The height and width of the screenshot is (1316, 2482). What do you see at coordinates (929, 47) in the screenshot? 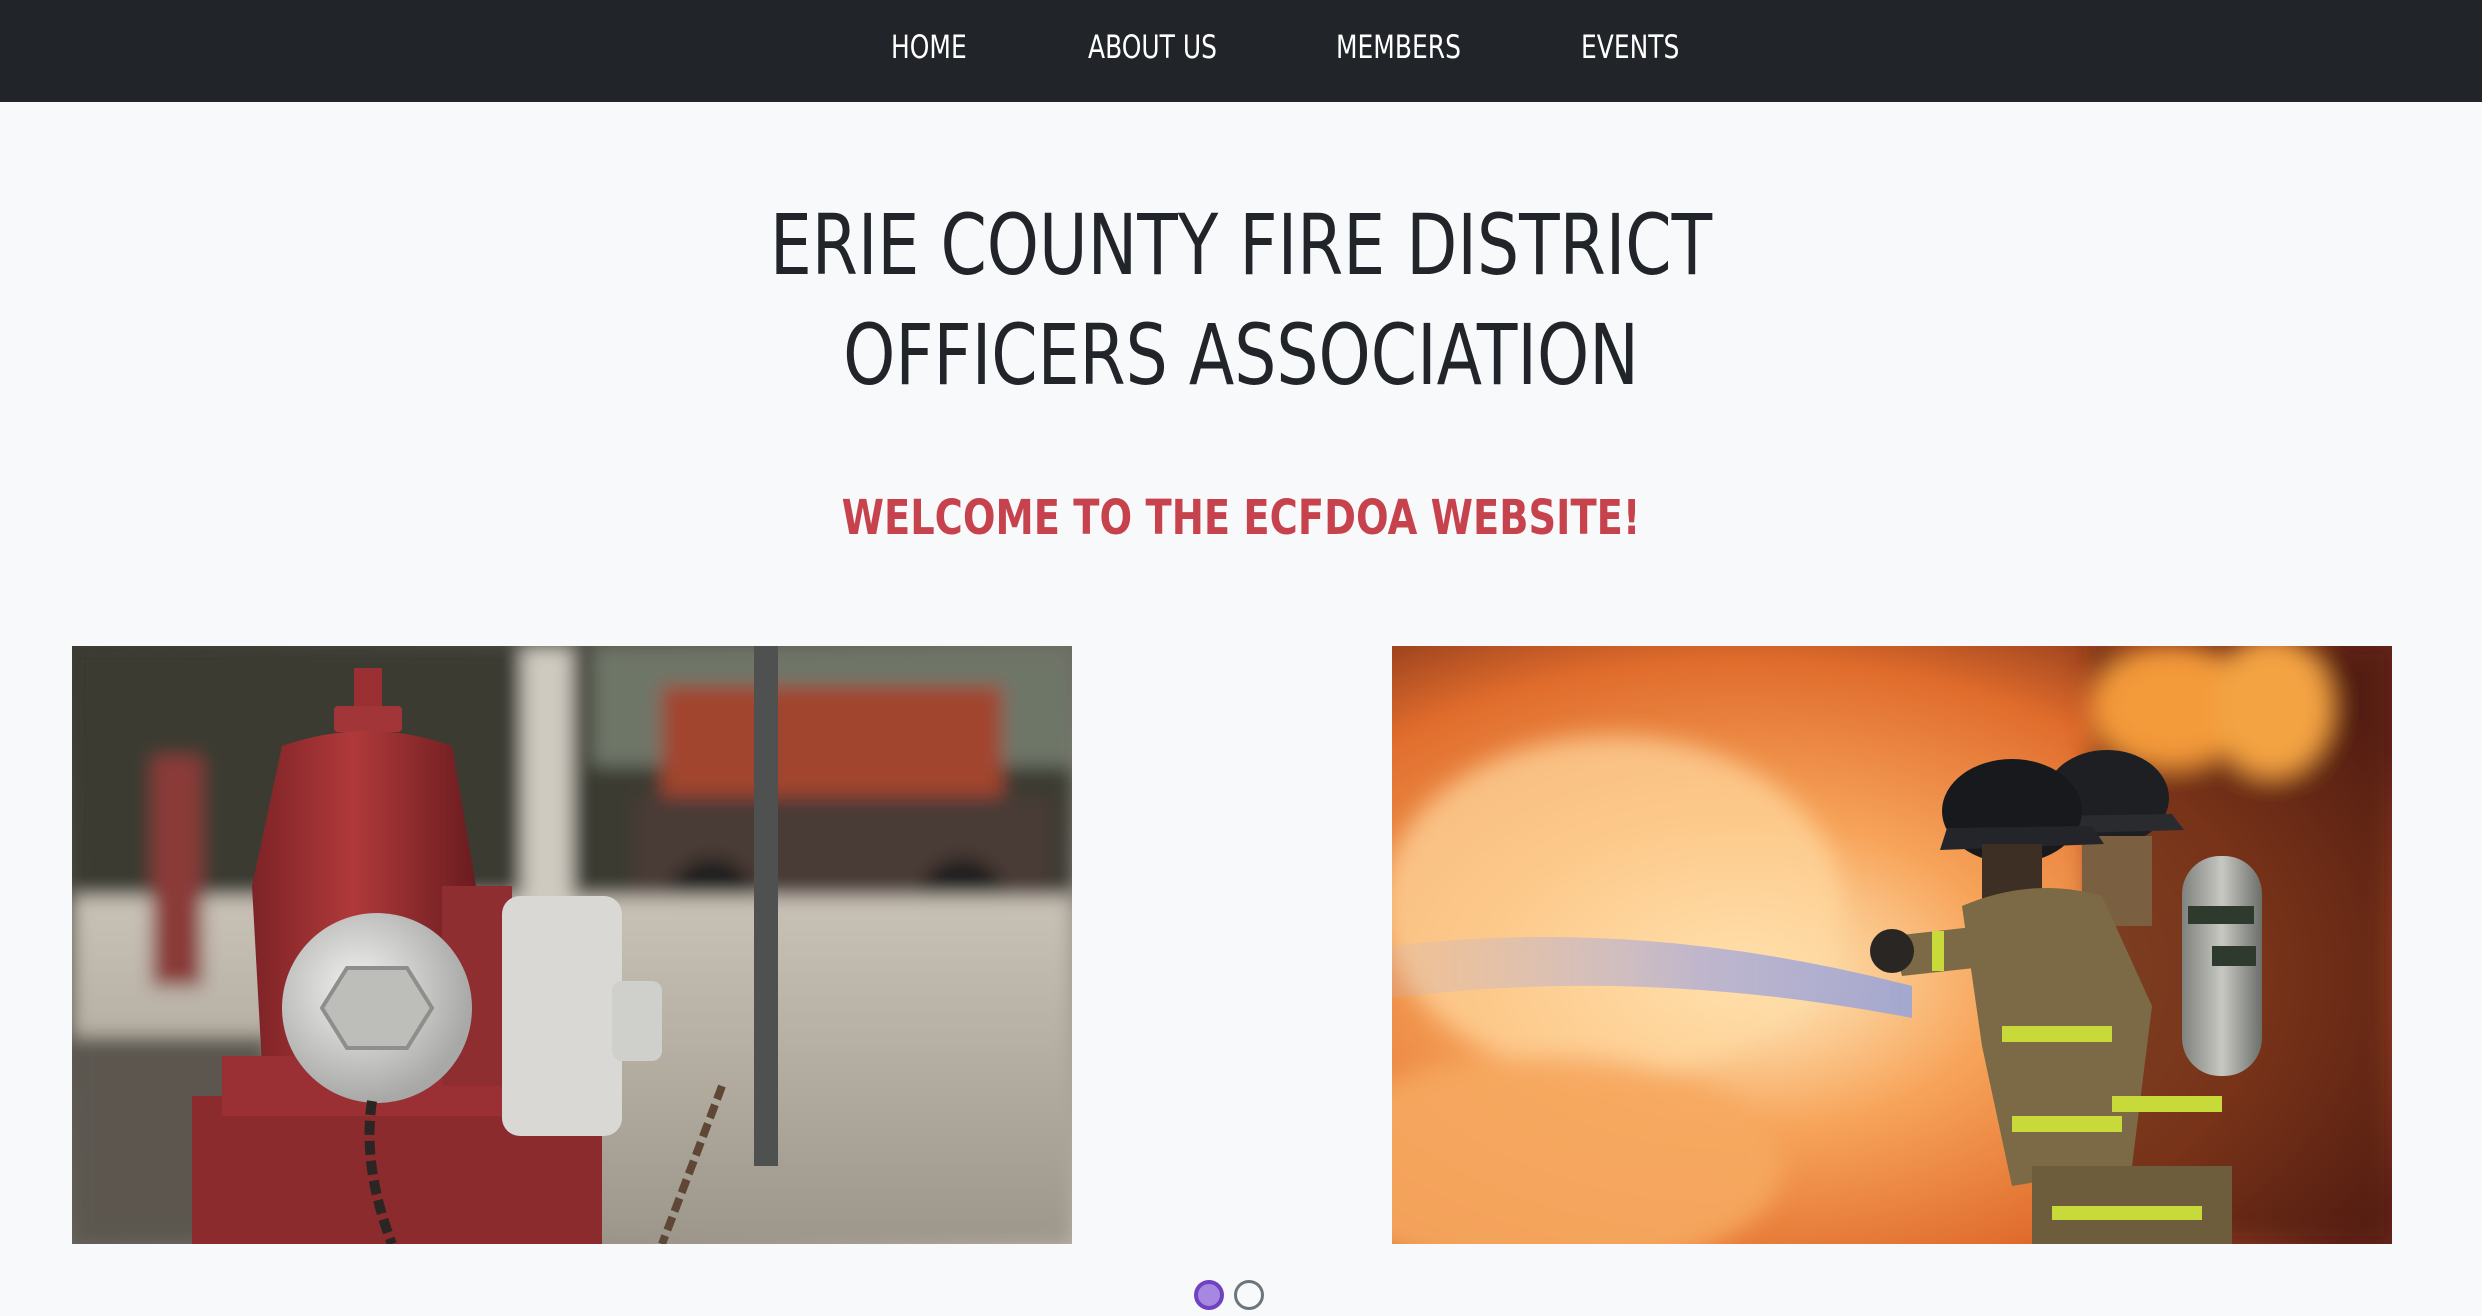
I see `nav-home-link: HOME` at bounding box center [929, 47].